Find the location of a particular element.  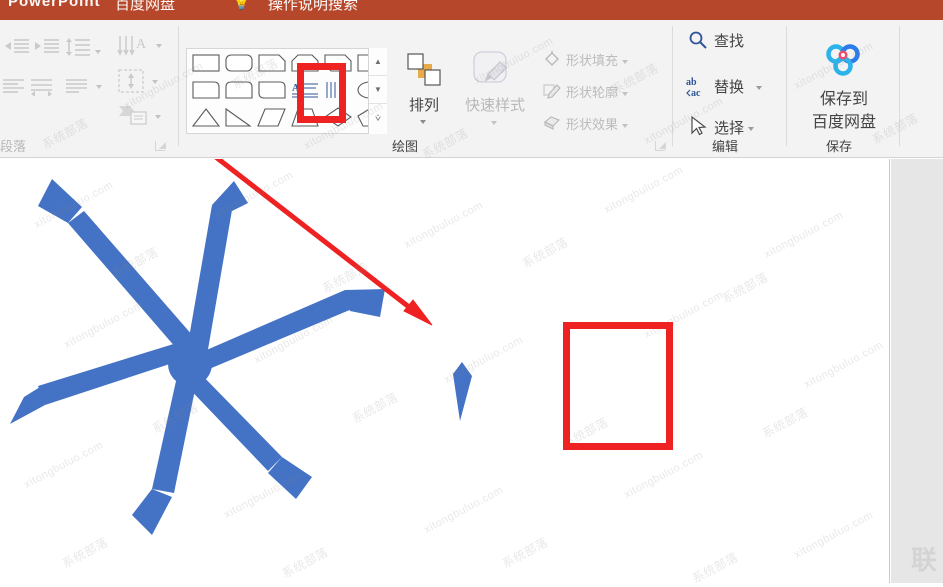

increase-indent-icon is located at coordinates (46, 47).